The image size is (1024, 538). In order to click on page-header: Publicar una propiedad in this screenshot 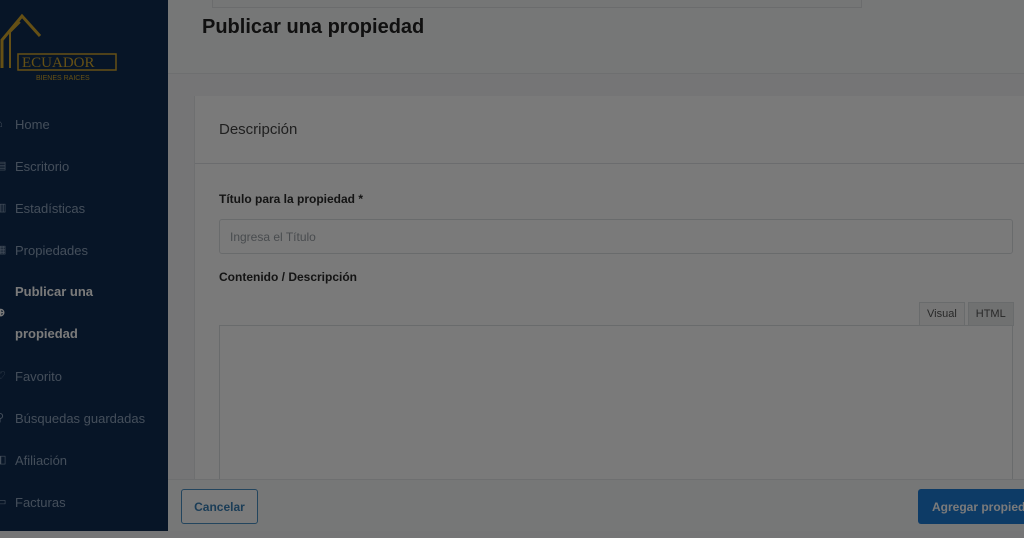, I will do `click(596, 37)`.